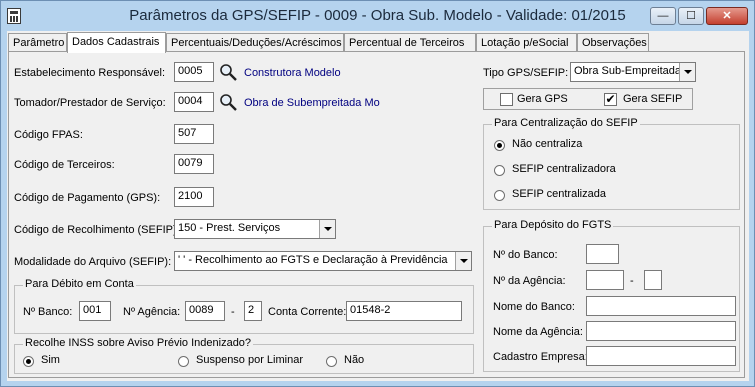  What do you see at coordinates (194, 164) in the screenshot?
I see `terceiros-input: 0079` at bounding box center [194, 164].